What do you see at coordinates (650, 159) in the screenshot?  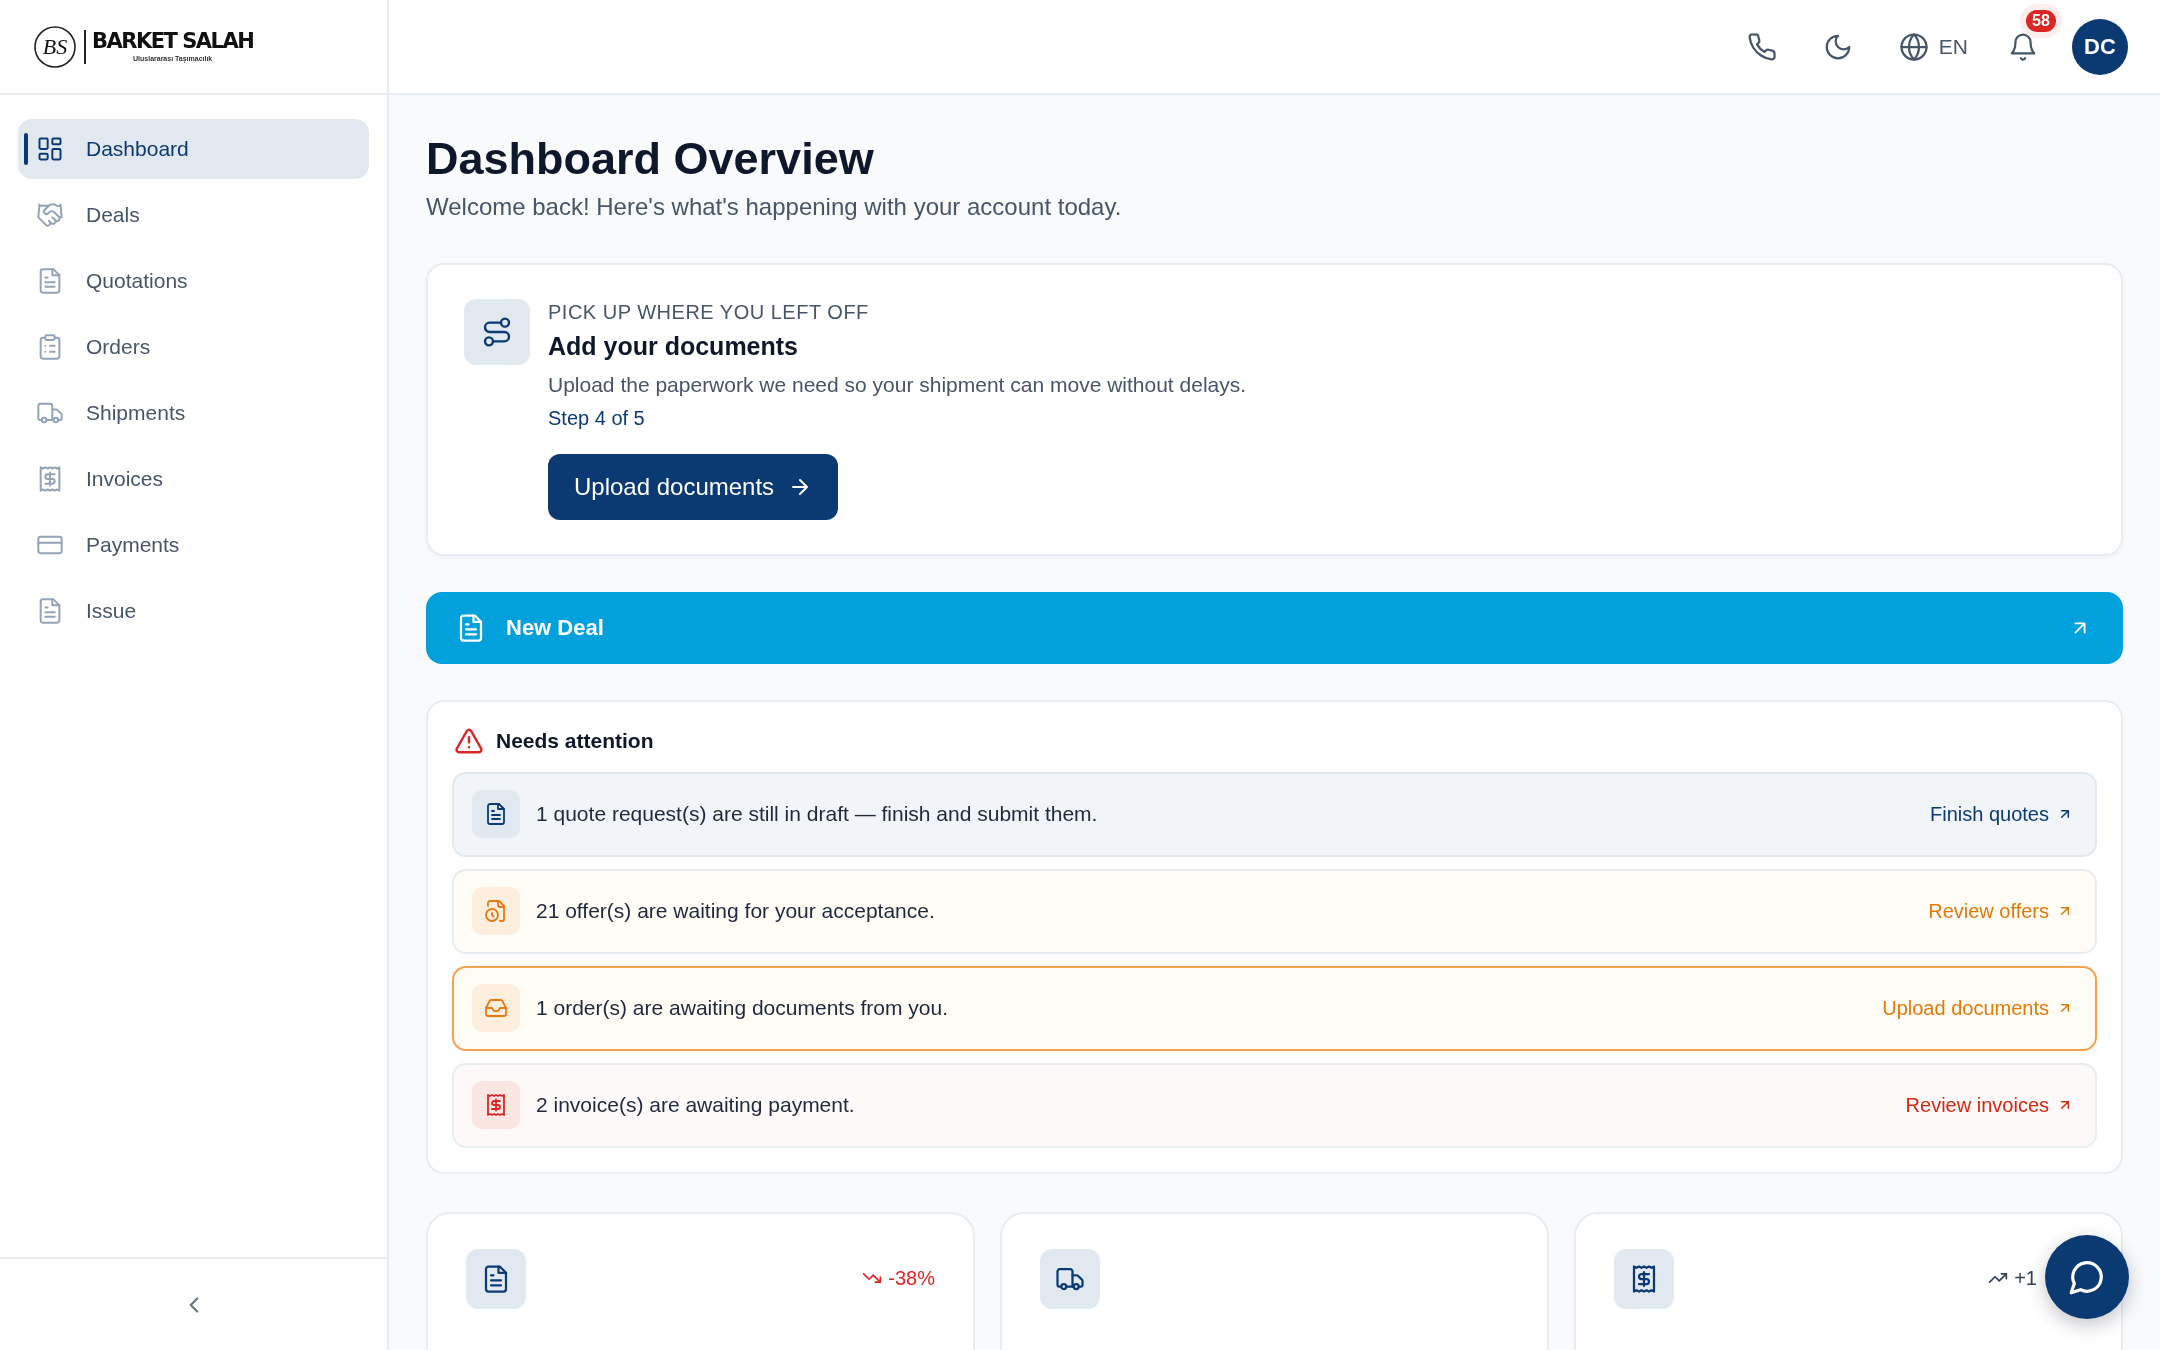 I see `page-title: Dashboard Overview` at bounding box center [650, 159].